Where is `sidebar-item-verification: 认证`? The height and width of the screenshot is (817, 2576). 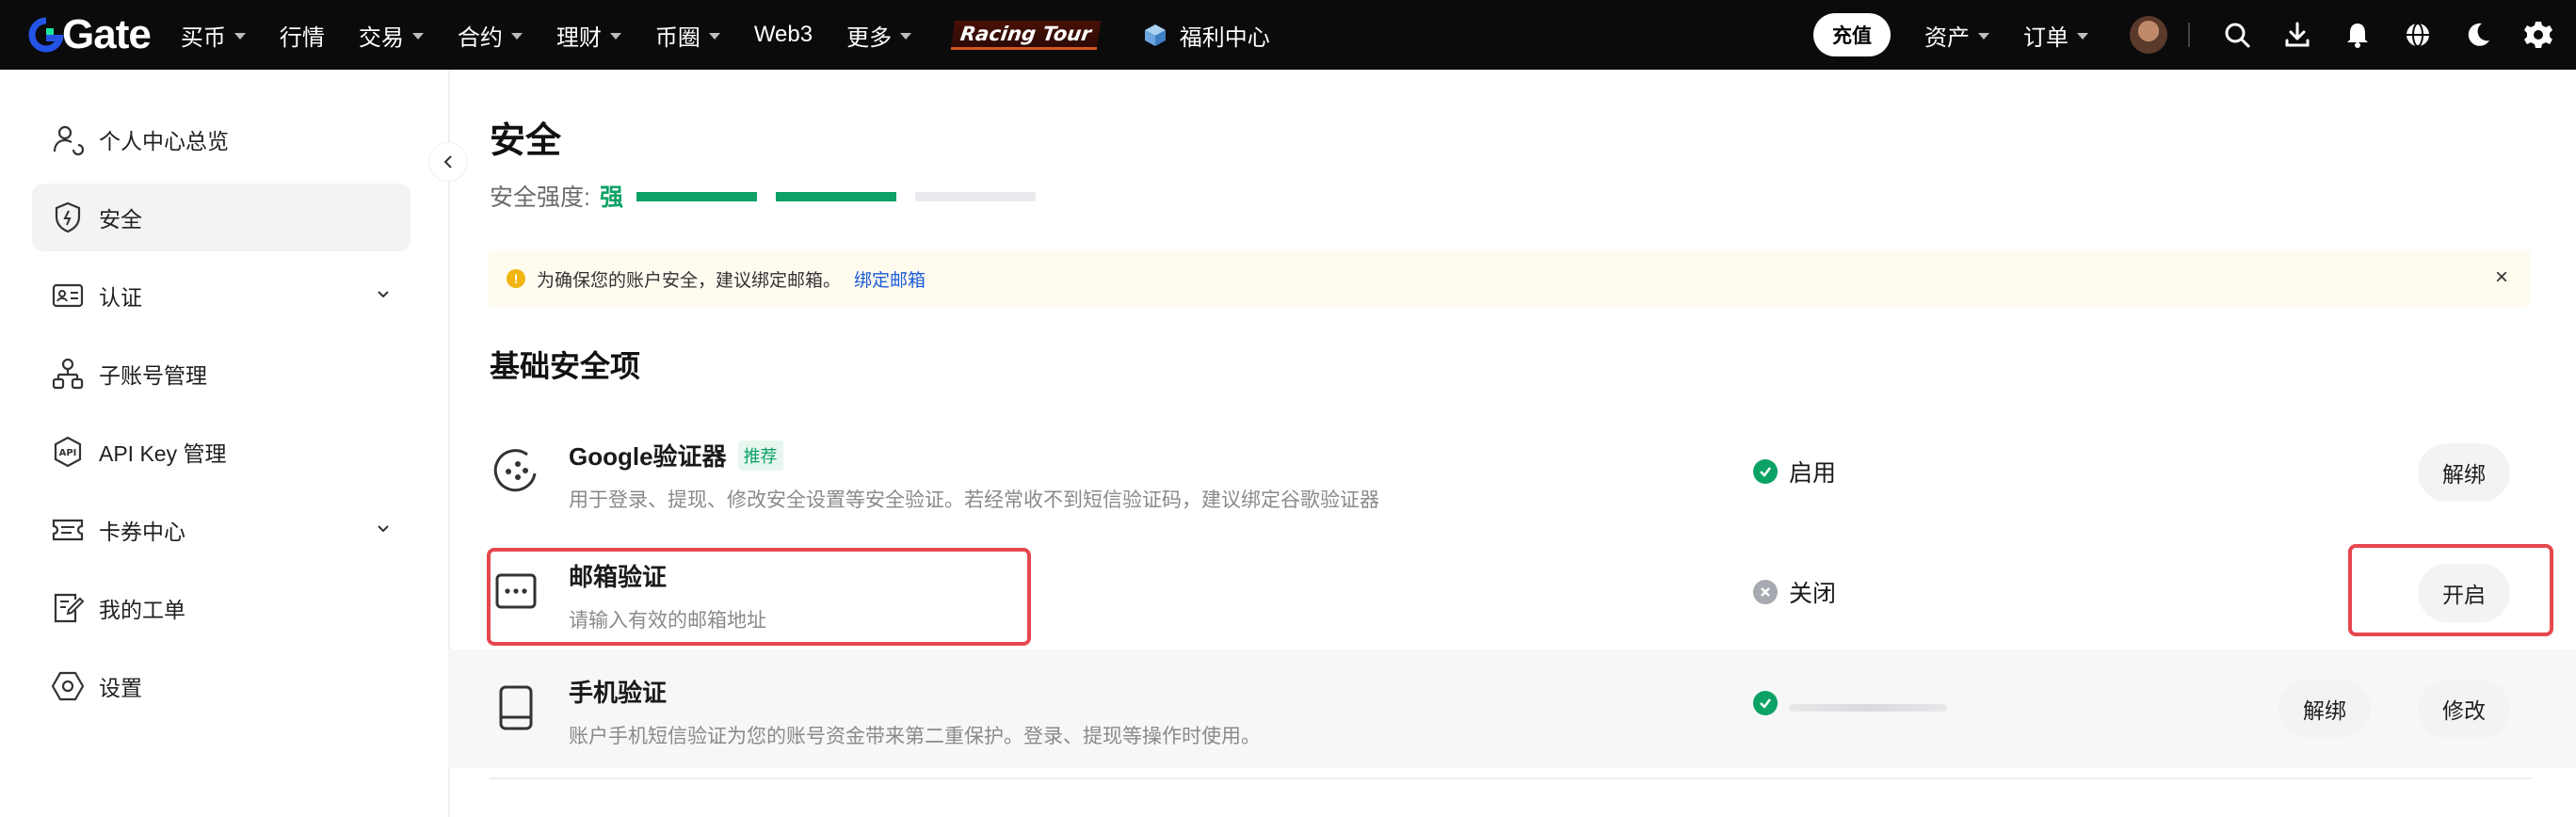 sidebar-item-verification: 认证 is located at coordinates (221, 295).